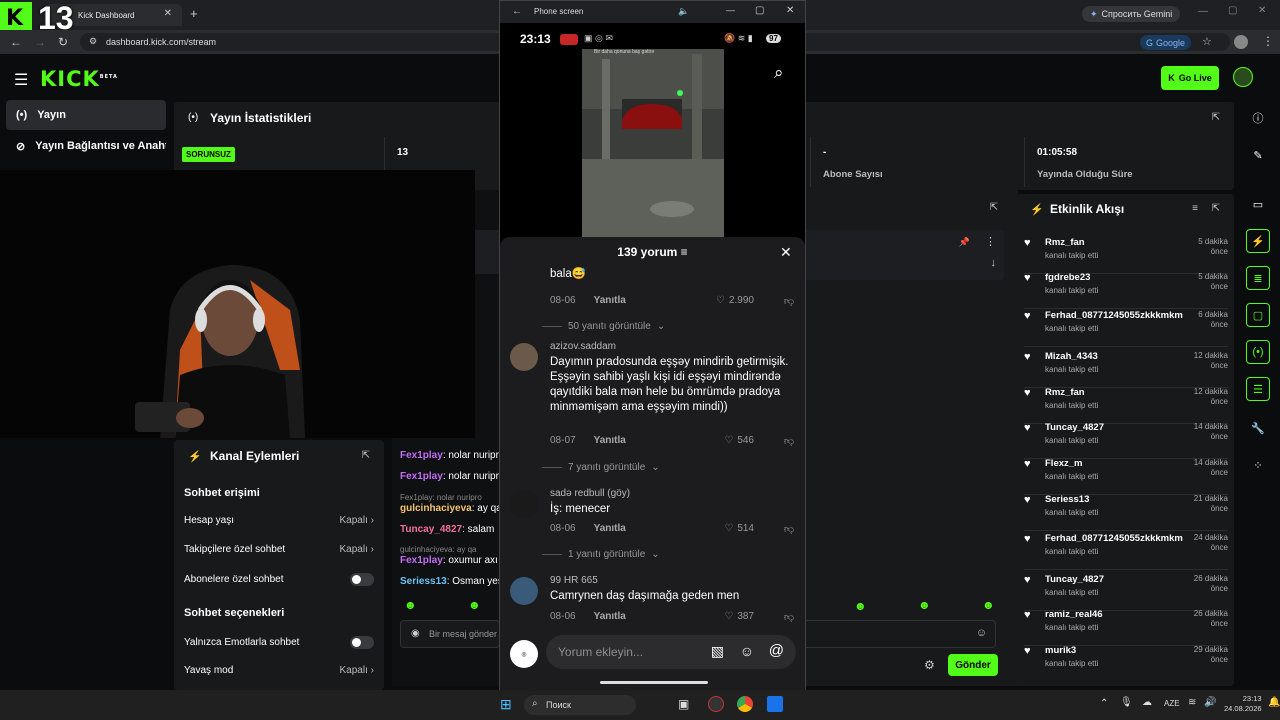 This screenshot has height=720, width=1280. Describe the element at coordinates (93, 41) in the screenshot. I see `site-info-icon: ⚙` at that location.